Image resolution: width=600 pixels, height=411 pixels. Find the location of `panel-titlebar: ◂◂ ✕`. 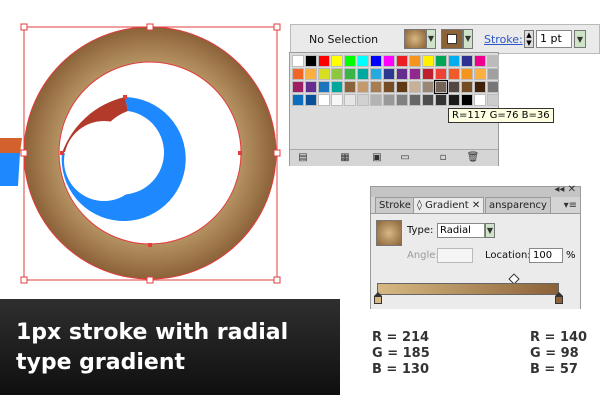

panel-titlebar: ◂◂ ✕ is located at coordinates (475, 190).